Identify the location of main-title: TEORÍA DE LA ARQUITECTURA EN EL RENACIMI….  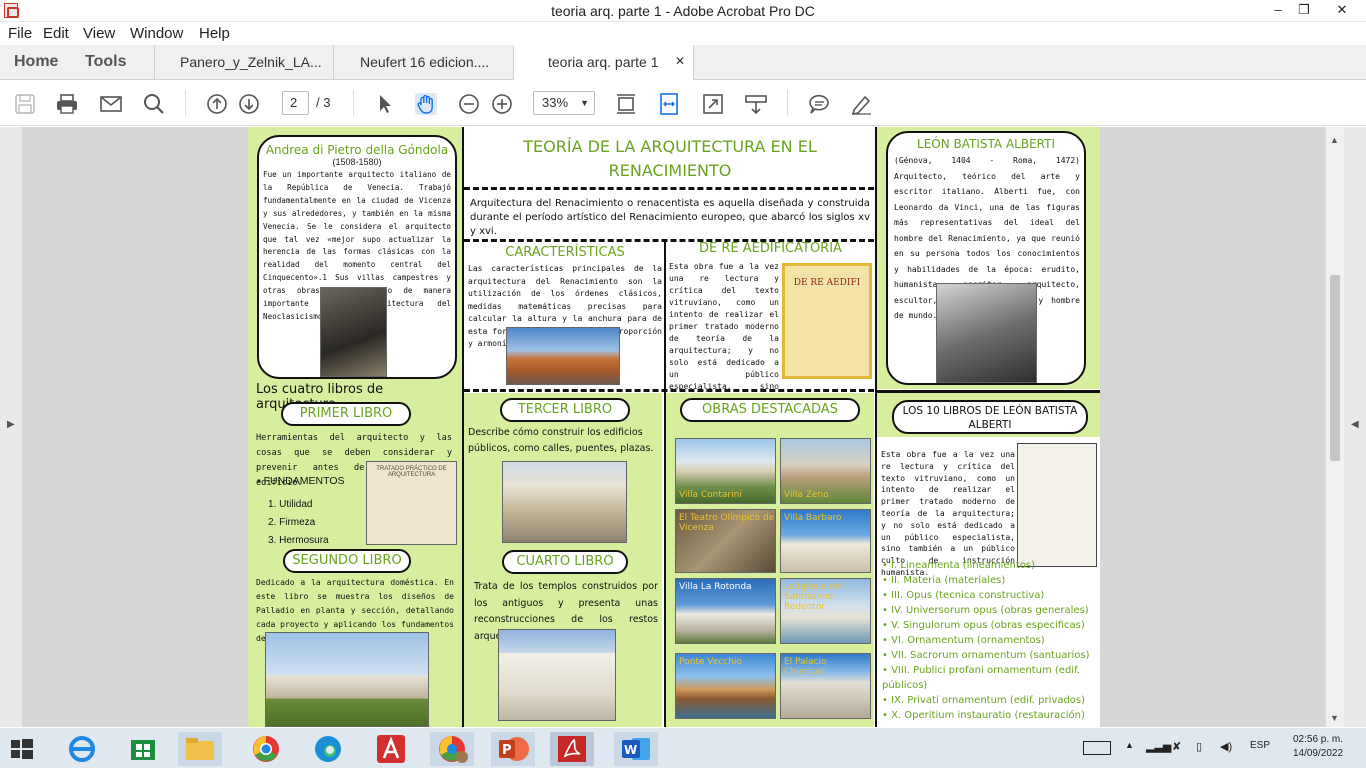
(670, 158).